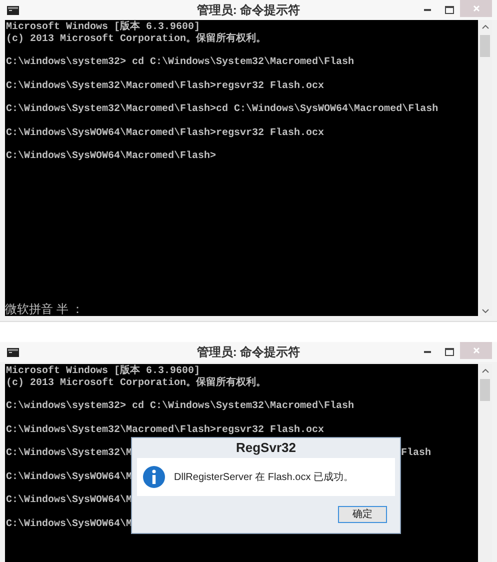  I want to click on ime-status: 微软拼音 半 ：, so click(44, 309).